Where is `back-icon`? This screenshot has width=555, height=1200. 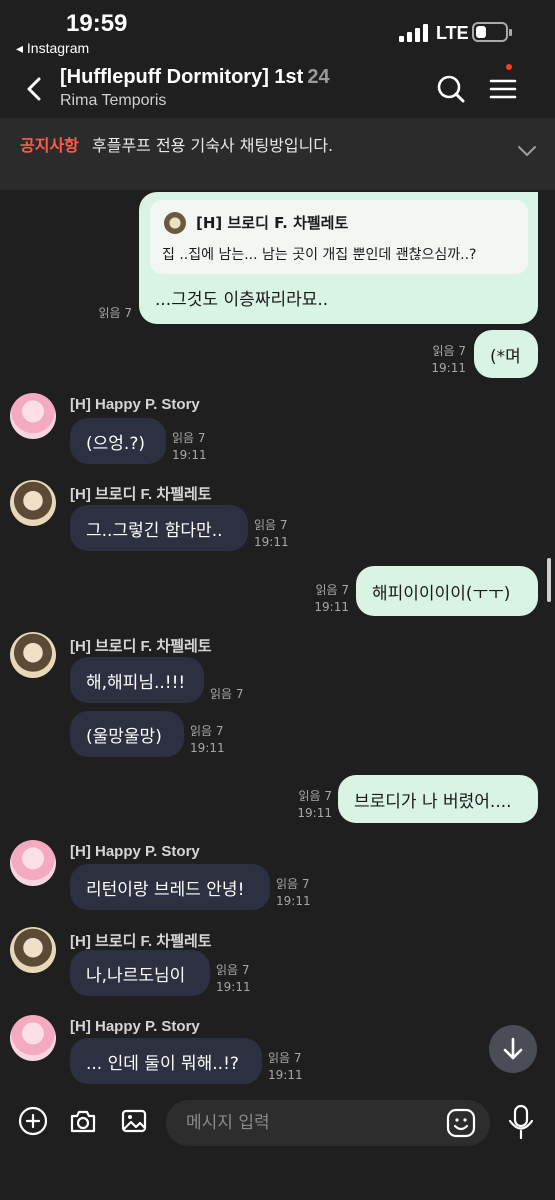
back-icon is located at coordinates (34, 89).